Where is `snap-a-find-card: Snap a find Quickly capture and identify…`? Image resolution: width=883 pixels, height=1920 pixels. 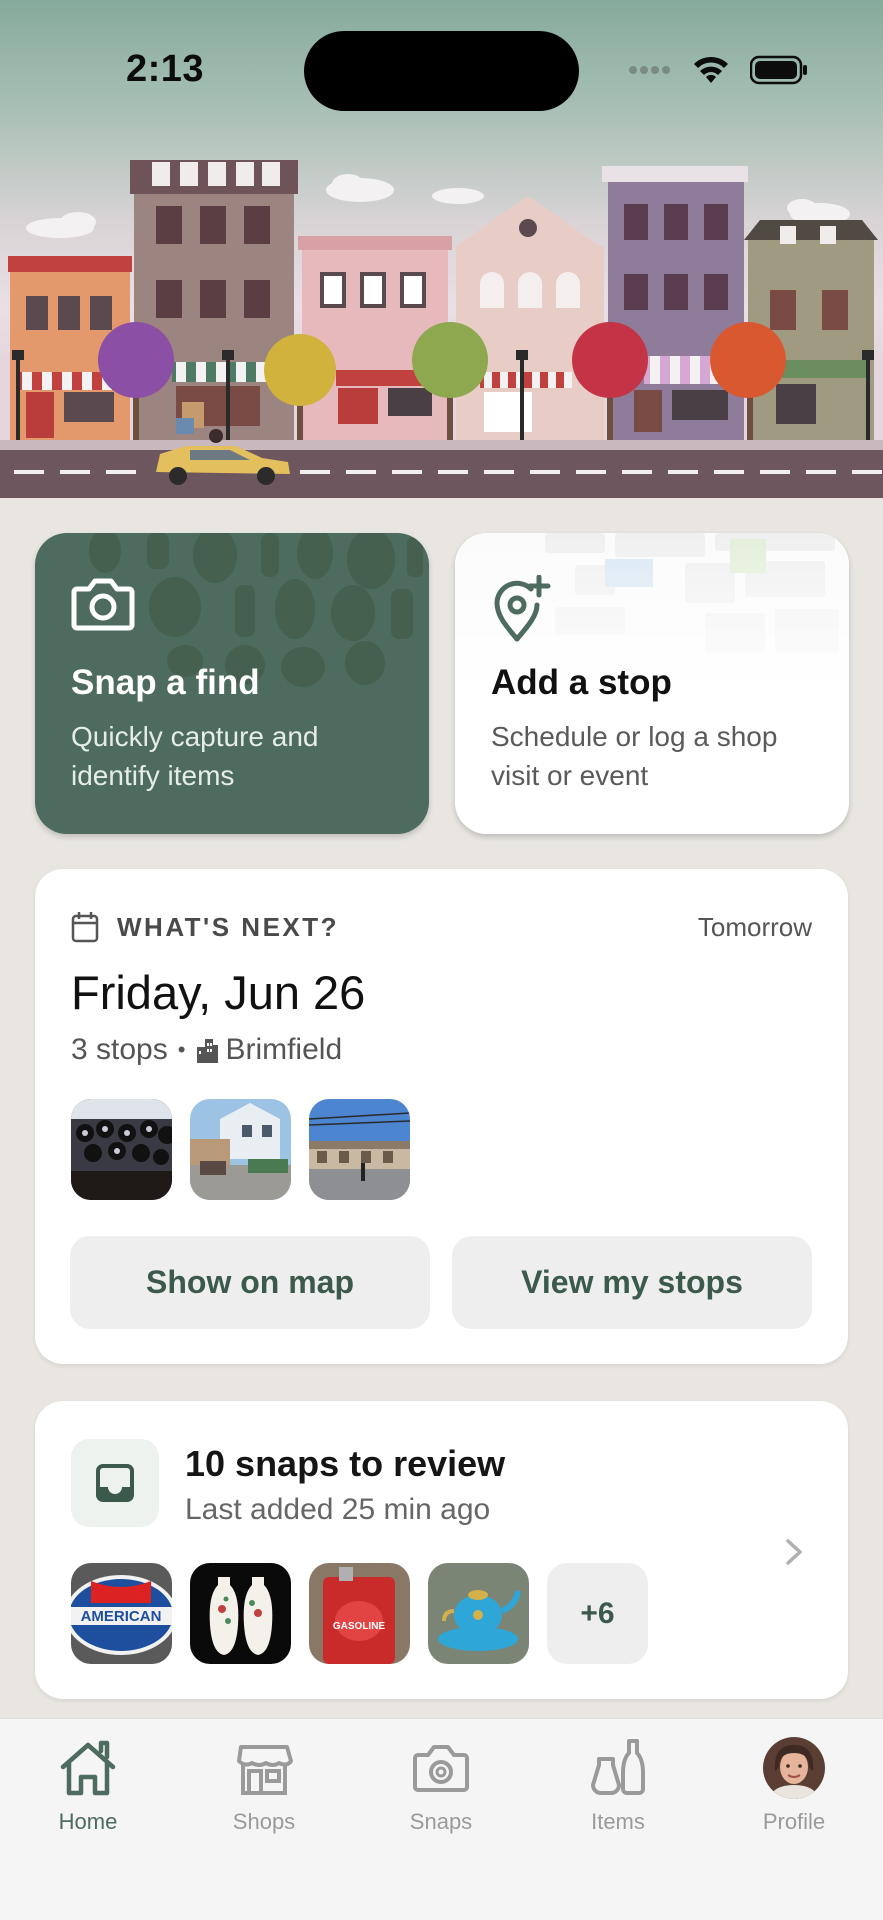 snap-a-find-card: Snap a find Quickly capture and identify… is located at coordinates (232, 683).